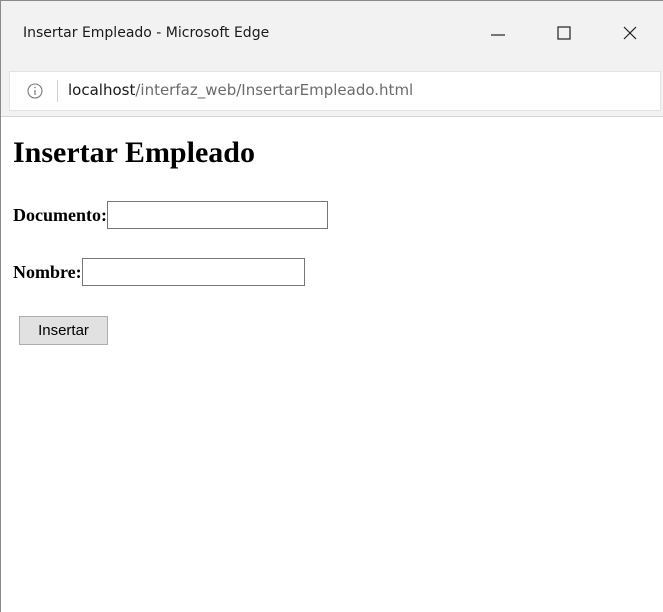  I want to click on close-button, so click(630, 33).